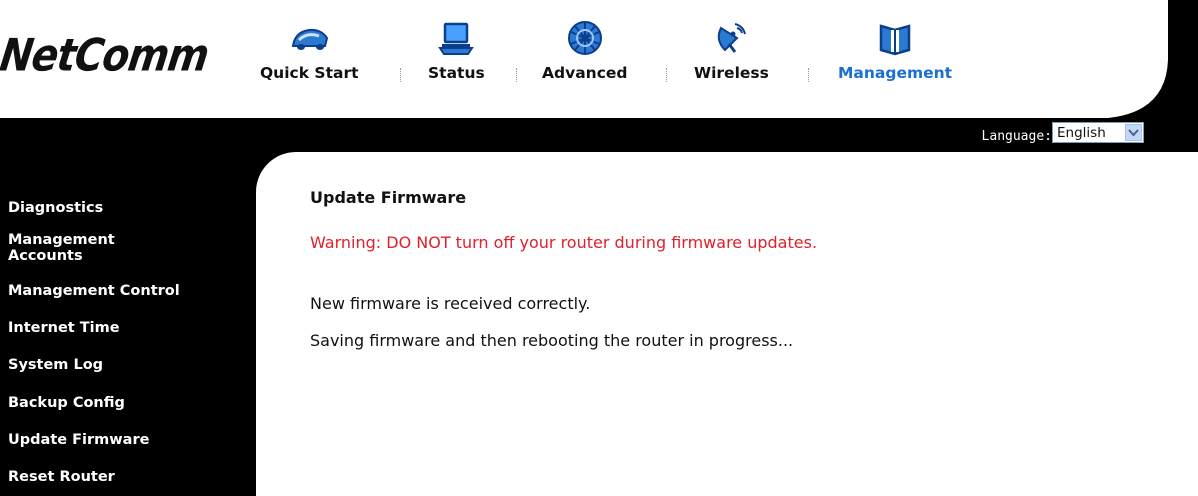 The width and height of the screenshot is (1198, 496). I want to click on nav-label: Wireless, so click(731, 73).